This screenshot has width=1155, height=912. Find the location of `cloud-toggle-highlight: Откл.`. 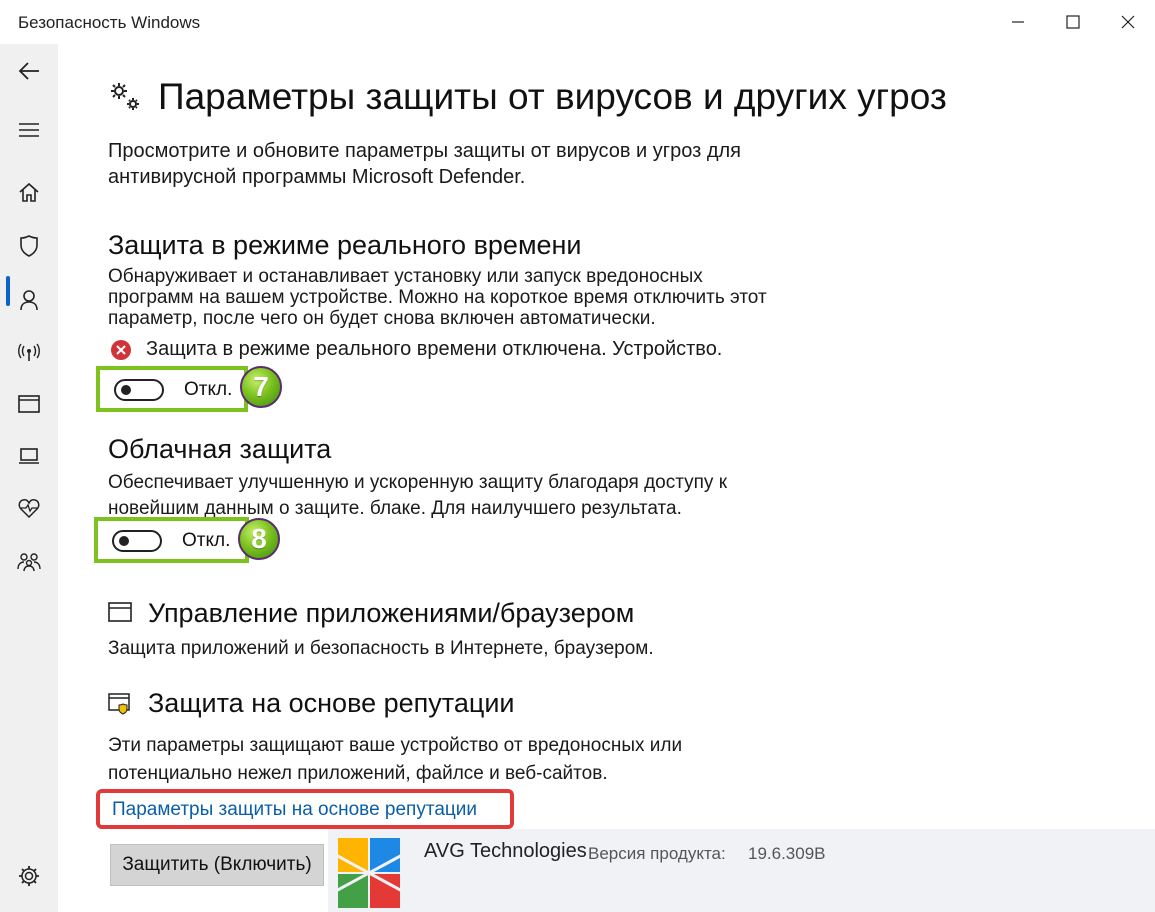

cloud-toggle-highlight: Откл. is located at coordinates (171, 540).